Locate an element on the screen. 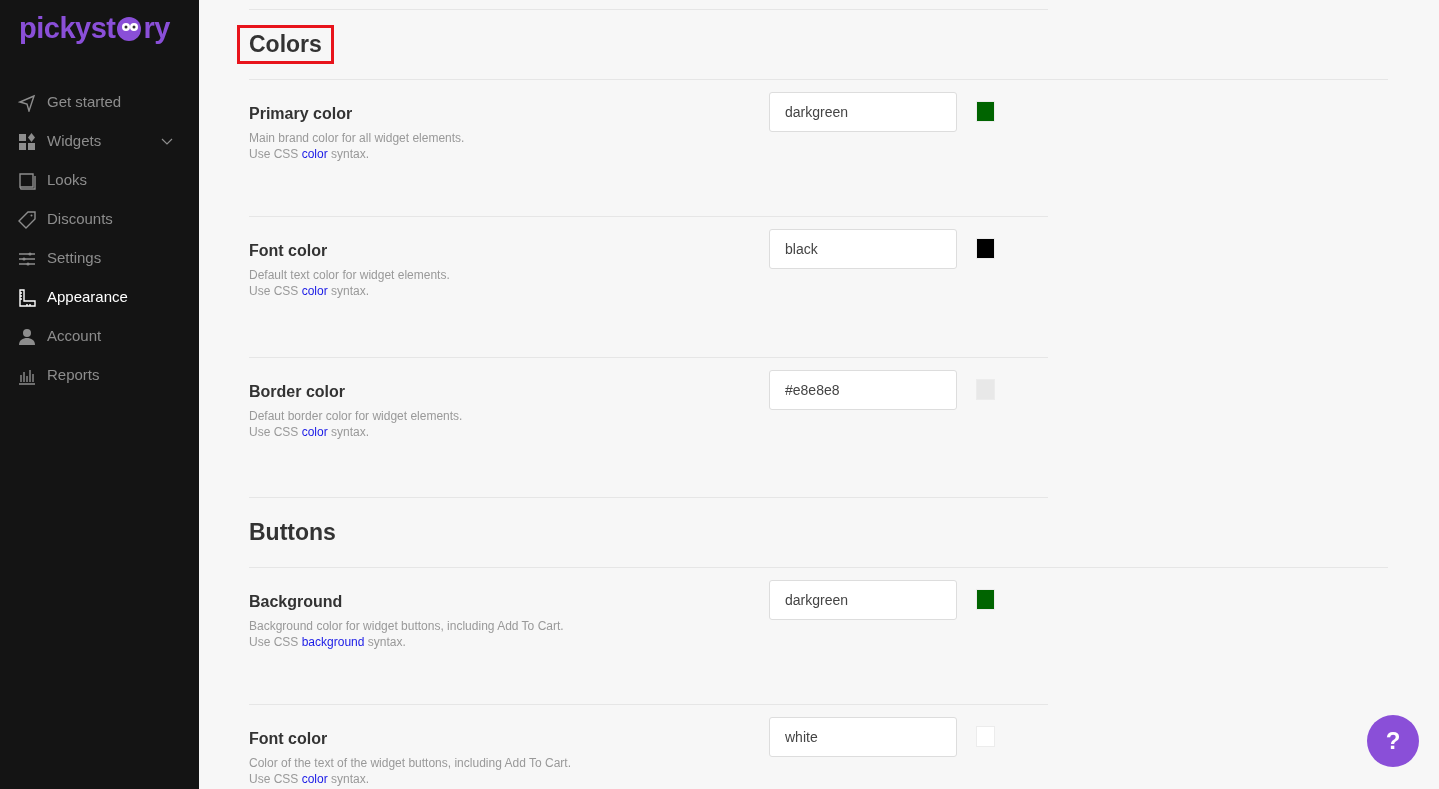 Image resolution: width=1439 pixels, height=789 pixels. sidebar-item: Appearance is located at coordinates (99, 297).